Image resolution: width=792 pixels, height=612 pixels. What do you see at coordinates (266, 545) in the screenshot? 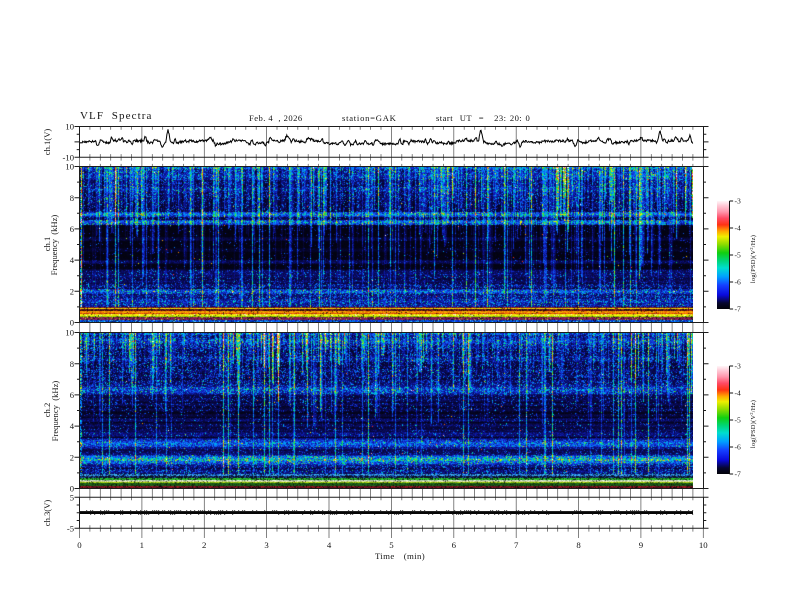
I see `svg-text: 3` at bounding box center [266, 545].